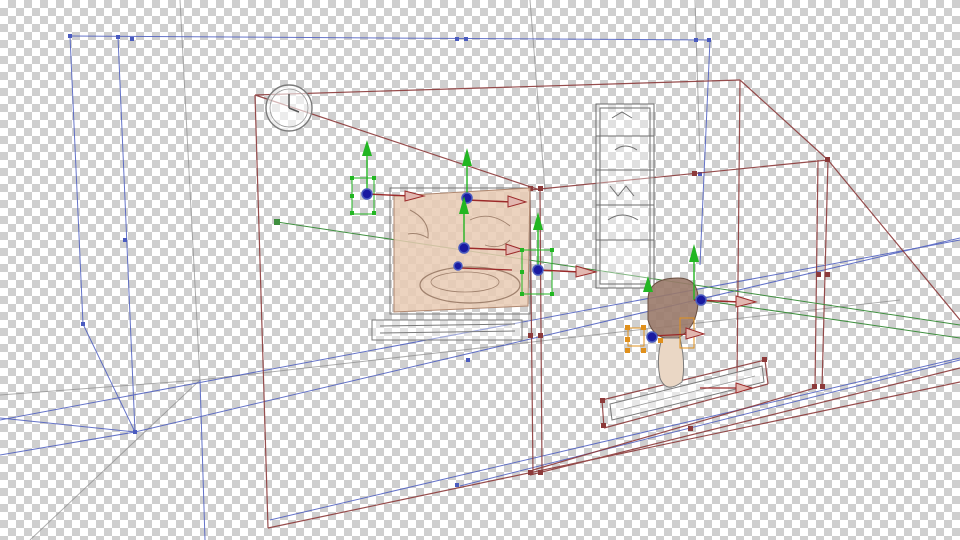  I want to click on shelf-icon, so click(625, 196).